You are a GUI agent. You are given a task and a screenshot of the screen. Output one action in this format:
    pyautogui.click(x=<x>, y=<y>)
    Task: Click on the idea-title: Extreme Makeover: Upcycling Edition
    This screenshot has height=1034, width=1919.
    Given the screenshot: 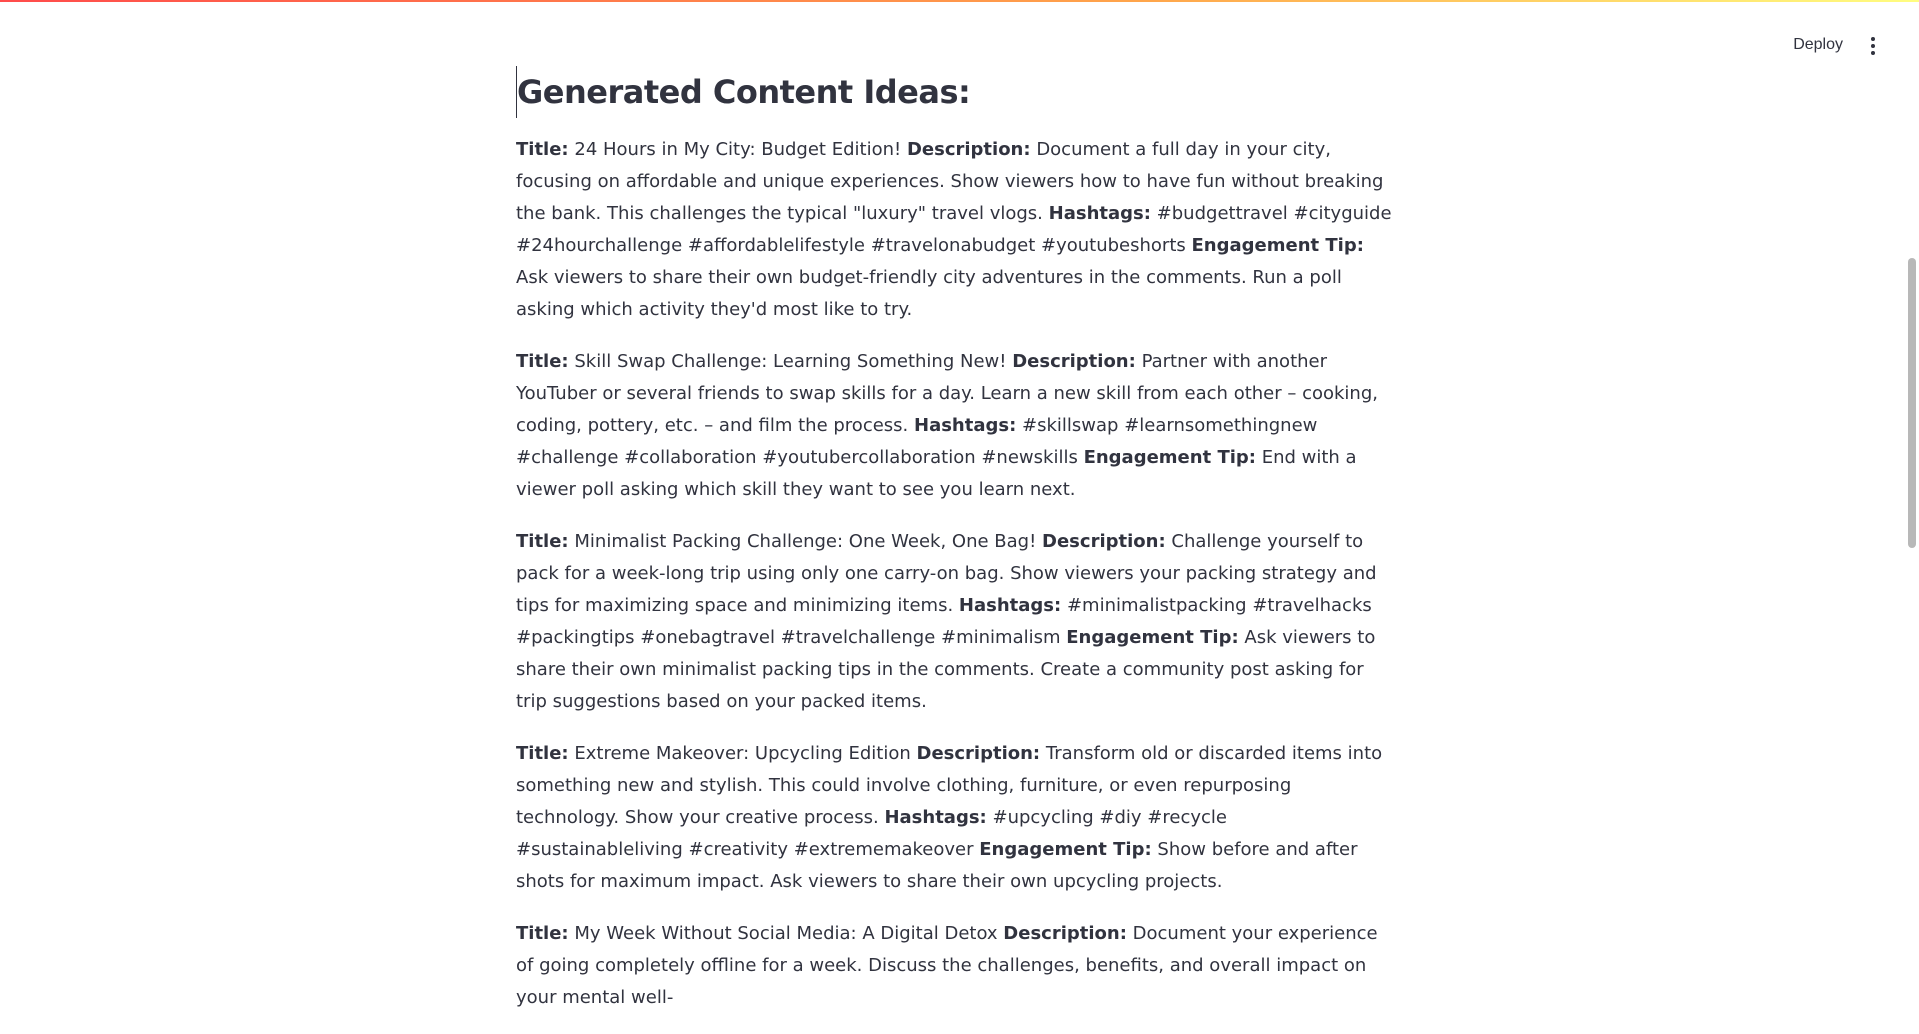 What is the action you would take?
    pyautogui.click(x=742, y=753)
    